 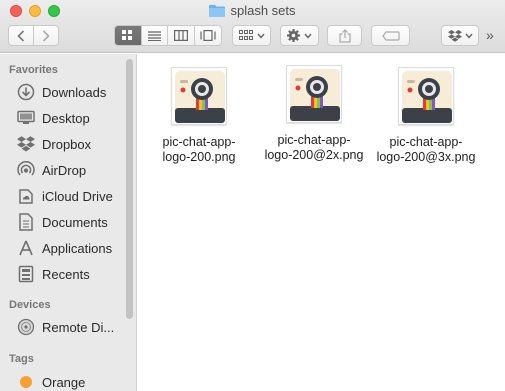 I want to click on back-button, so click(x=21, y=35).